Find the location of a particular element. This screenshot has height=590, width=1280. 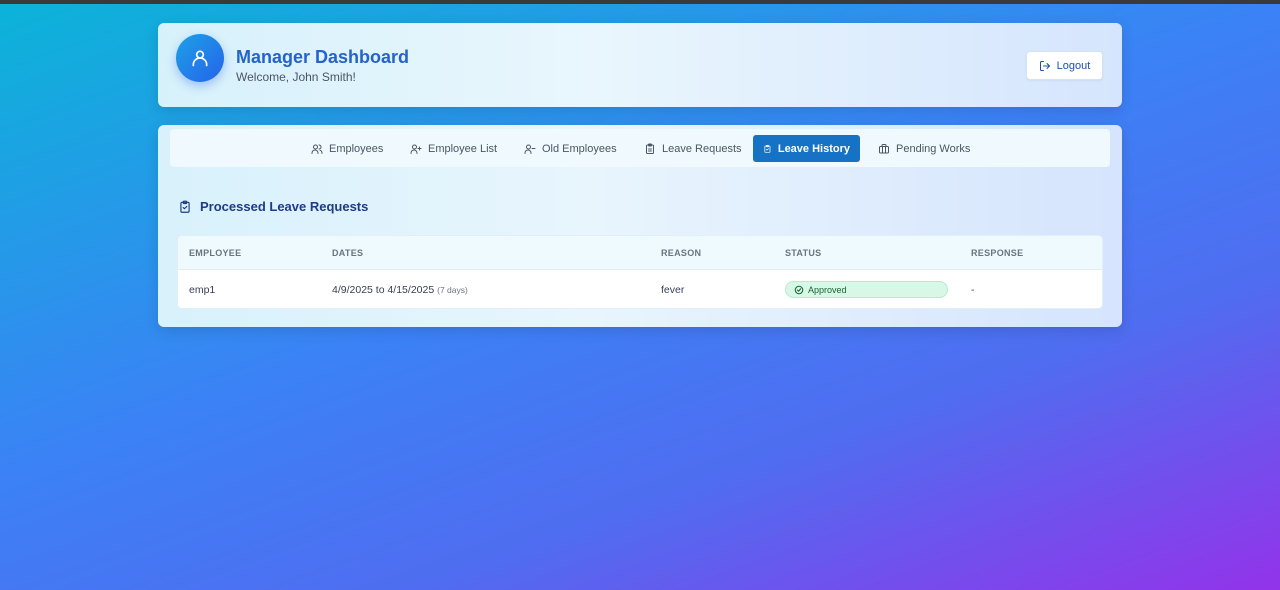

tab-pending-works: Pending Works is located at coordinates (924, 148).